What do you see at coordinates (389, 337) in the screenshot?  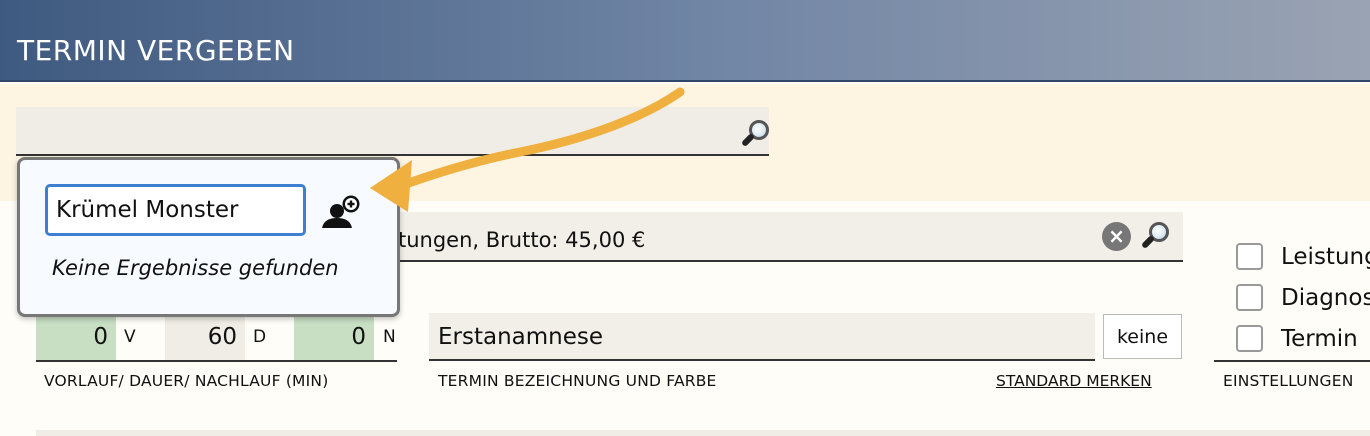 I see `nachlauf-unit: N` at bounding box center [389, 337].